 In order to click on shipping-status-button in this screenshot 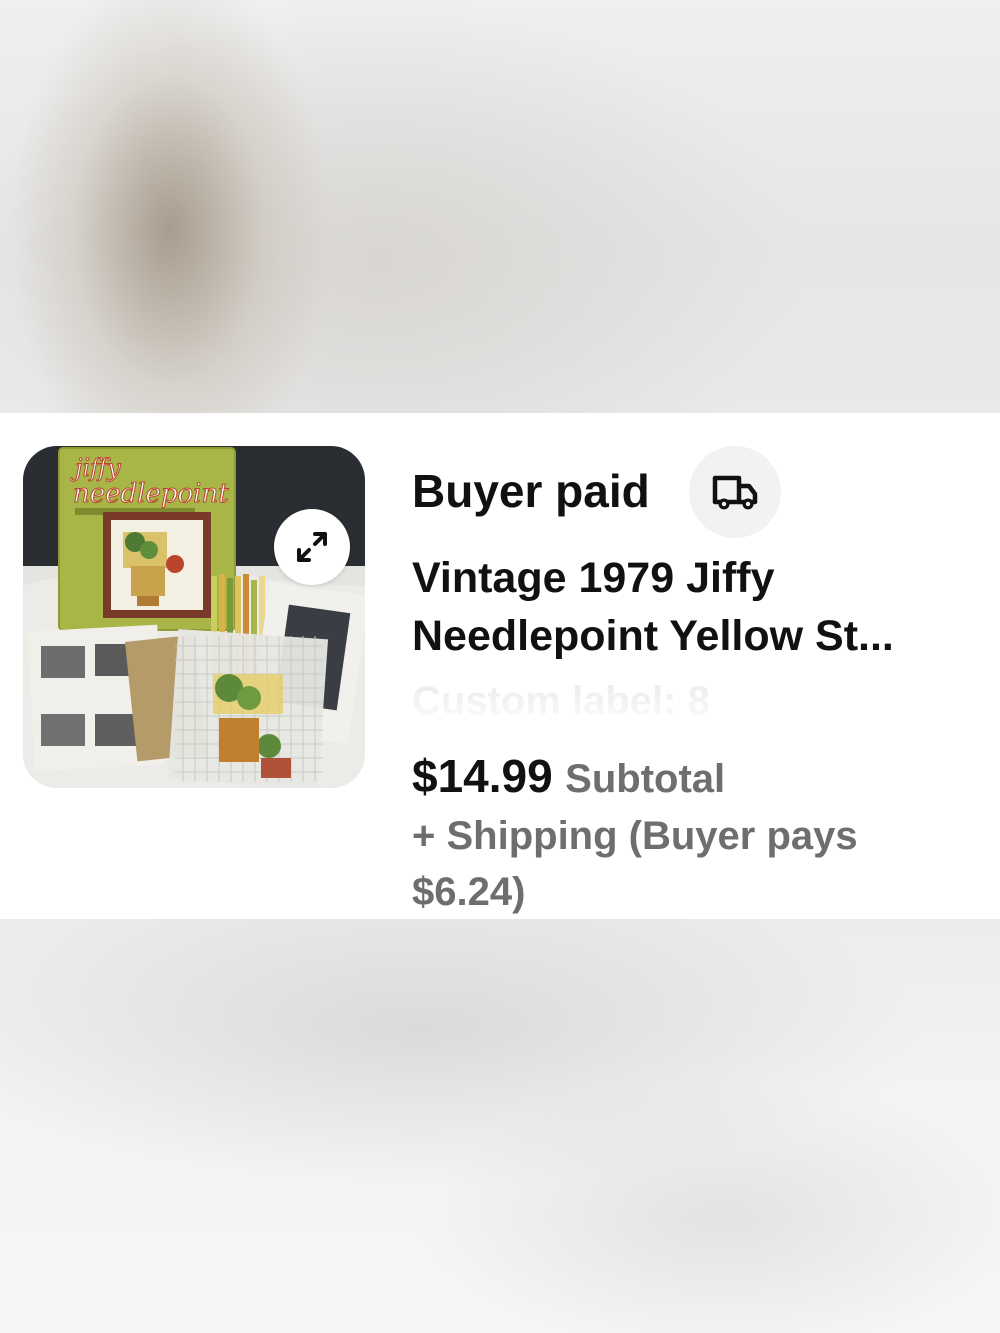, I will do `click(735, 492)`.